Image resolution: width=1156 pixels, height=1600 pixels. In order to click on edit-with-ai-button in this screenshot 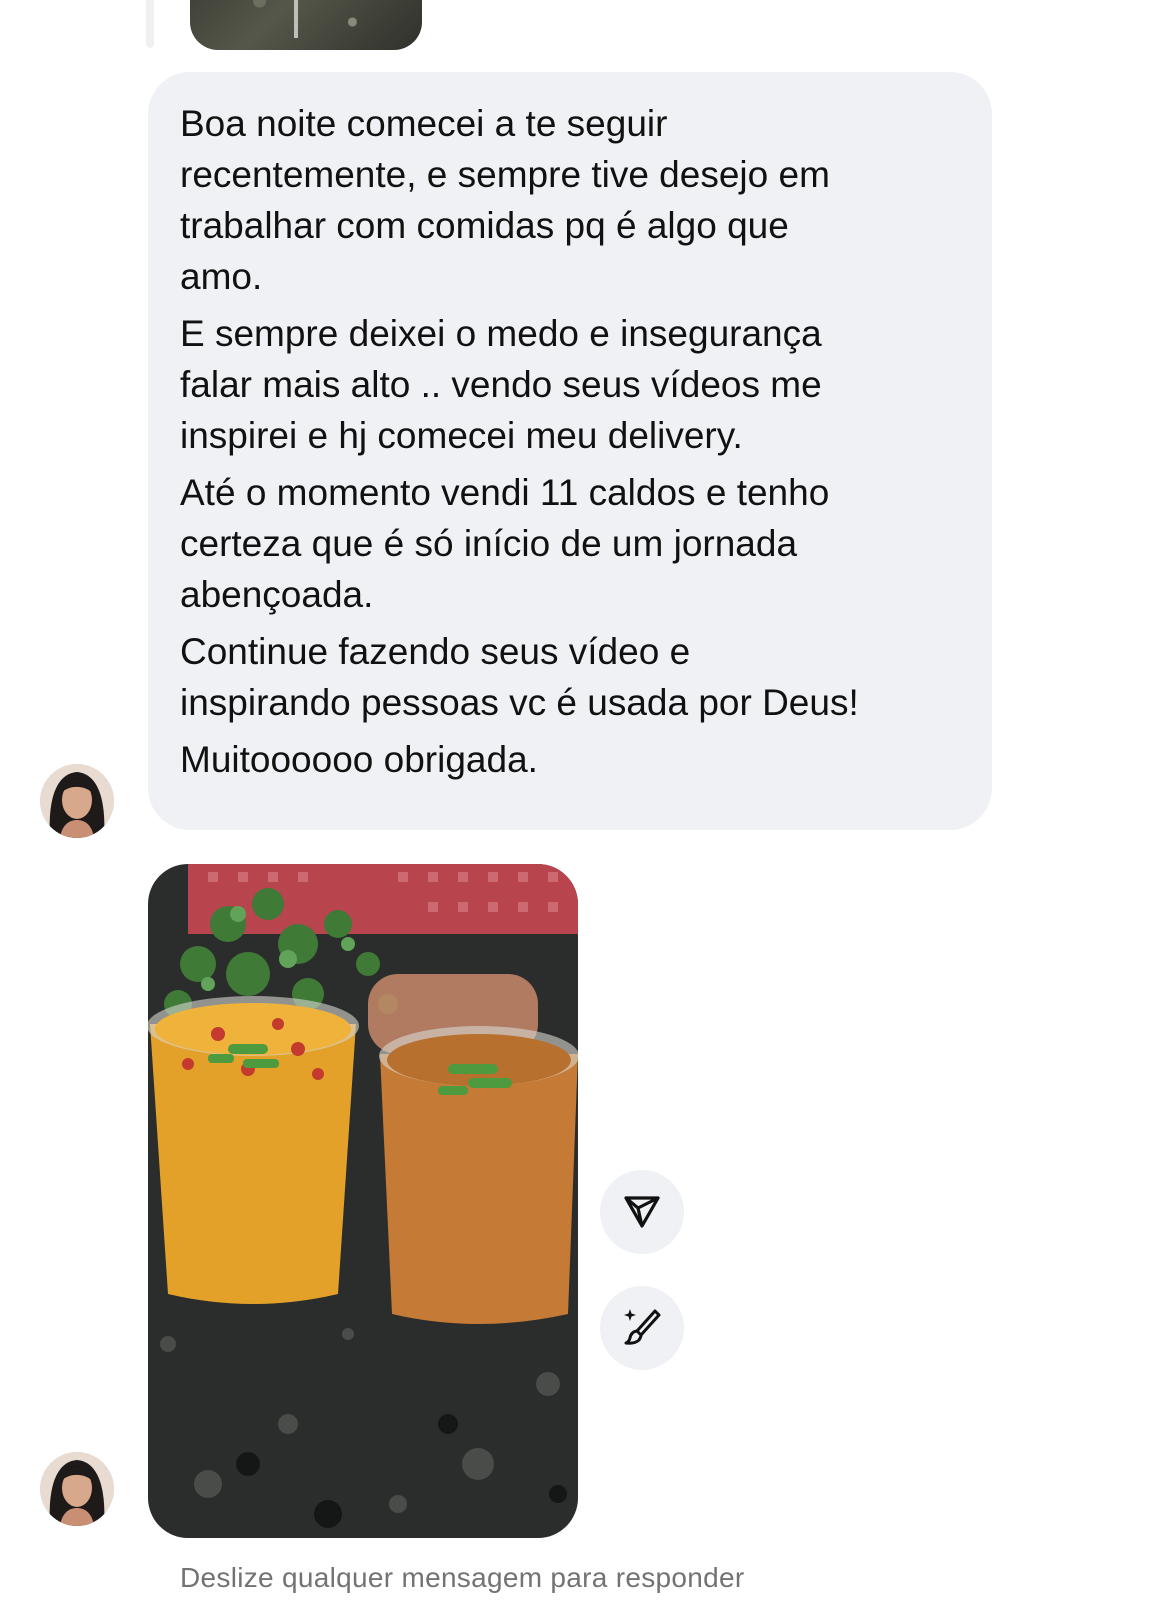, I will do `click(642, 1328)`.